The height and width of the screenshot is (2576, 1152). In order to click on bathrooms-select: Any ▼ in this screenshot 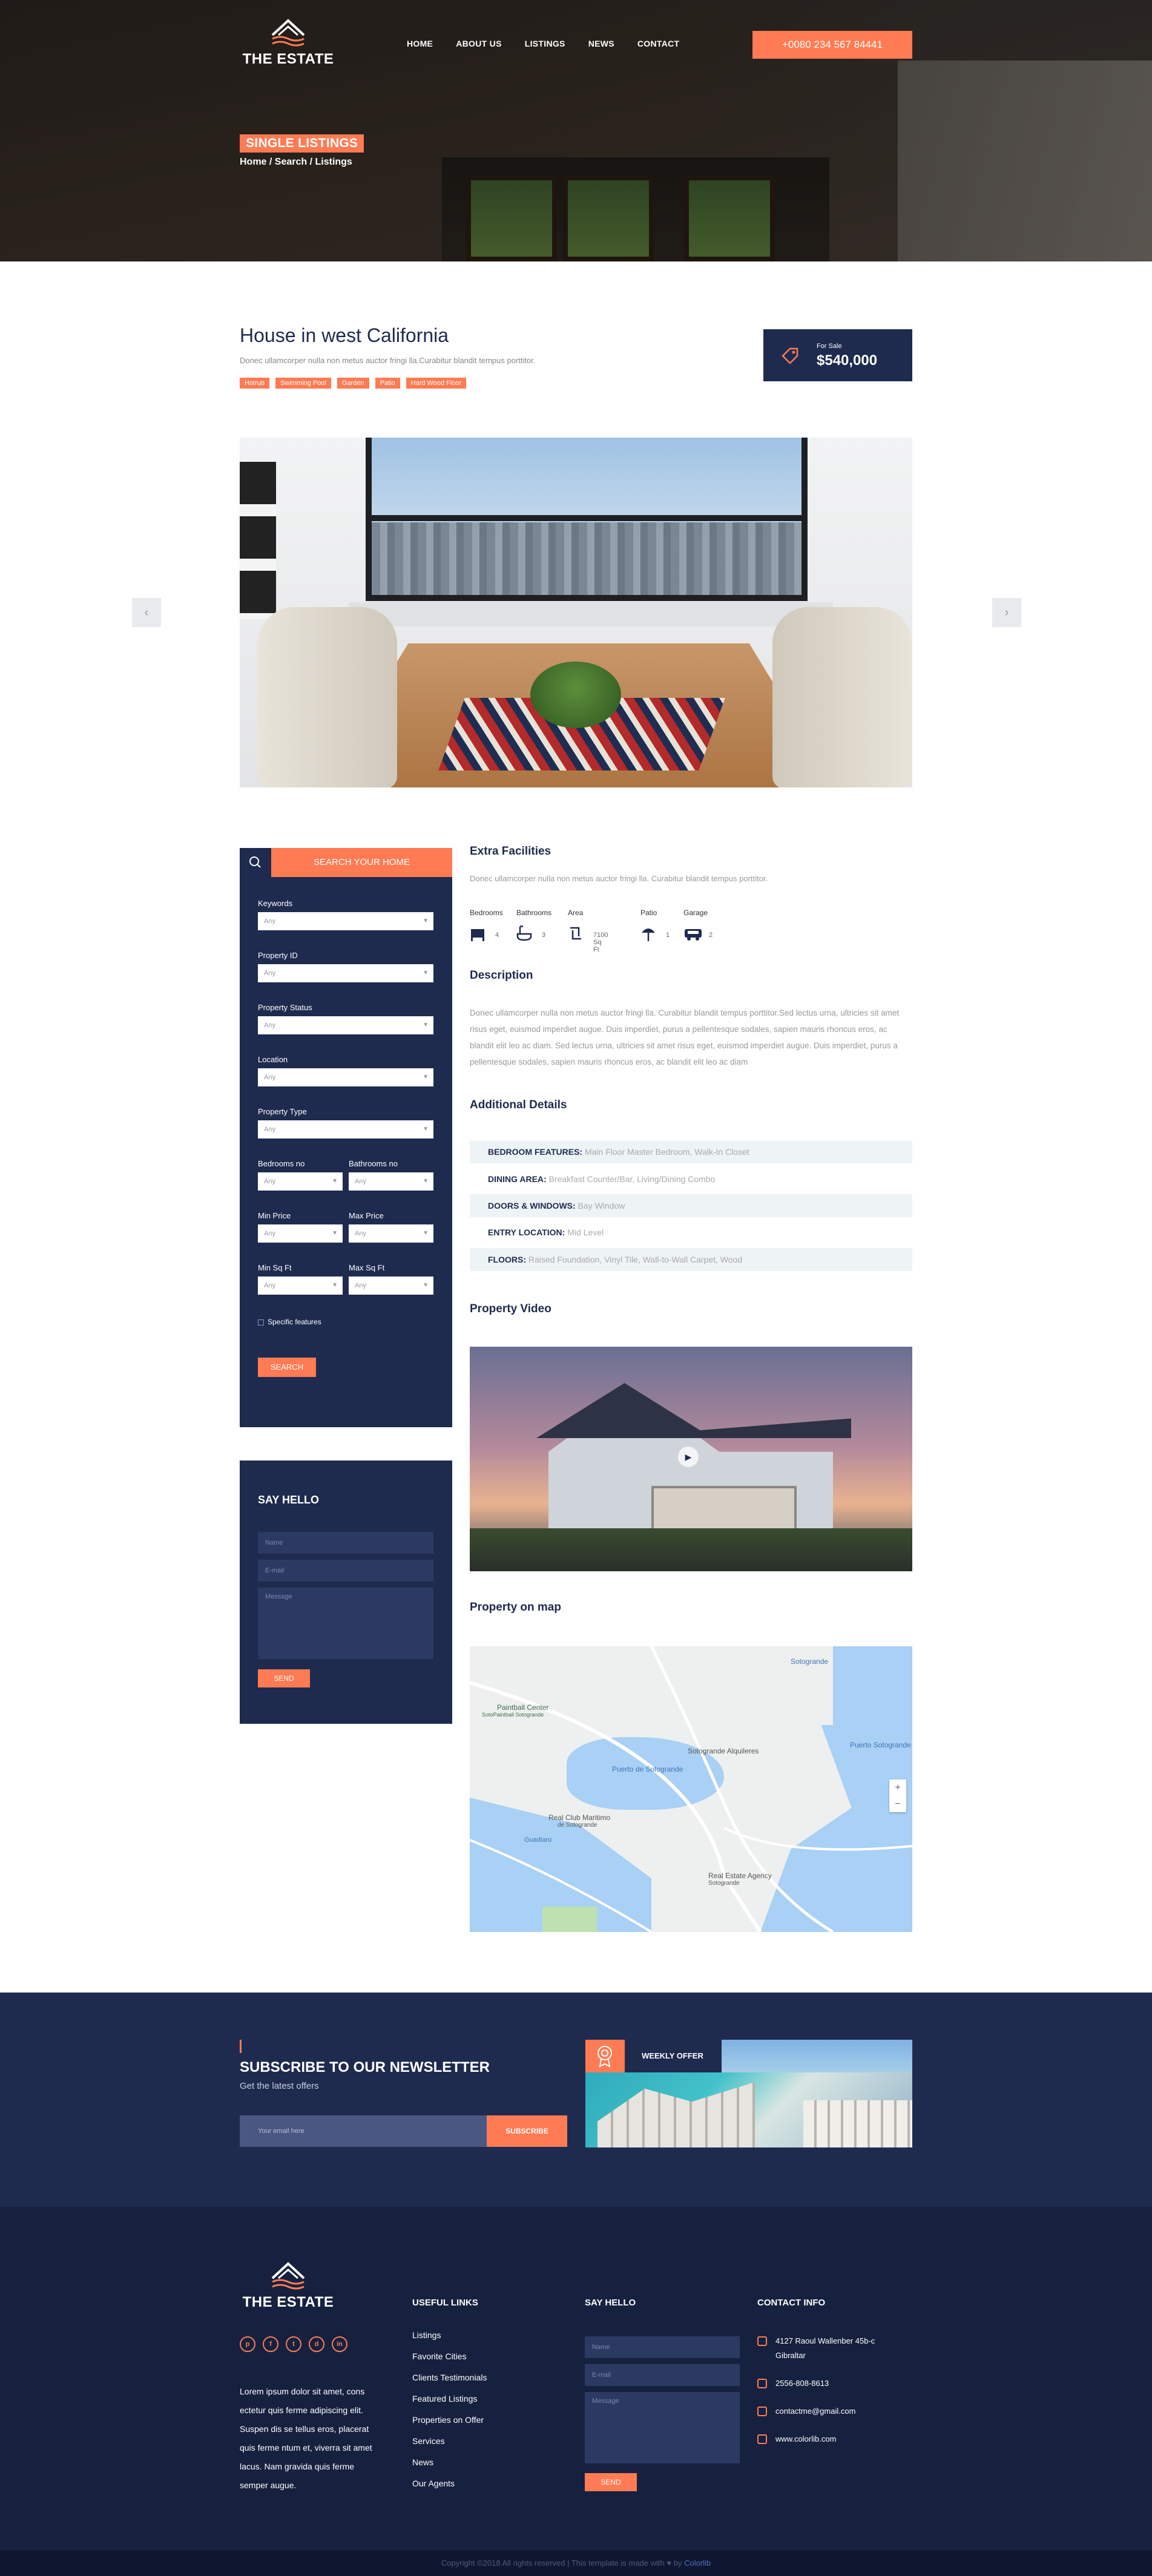, I will do `click(391, 1181)`.